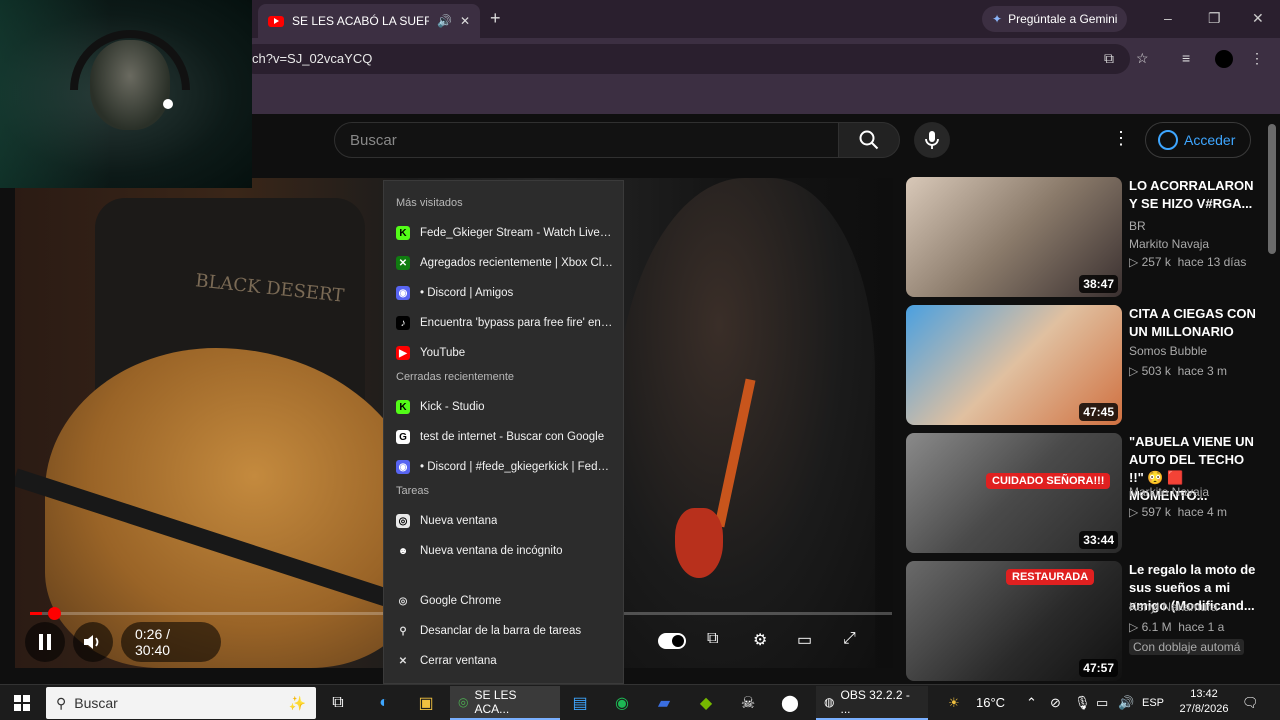 The width and height of the screenshot is (1280, 720). Describe the element at coordinates (1193, 323) in the screenshot. I see `video-title: CITA A CIEGAS CON UN MILLONARIO` at that location.